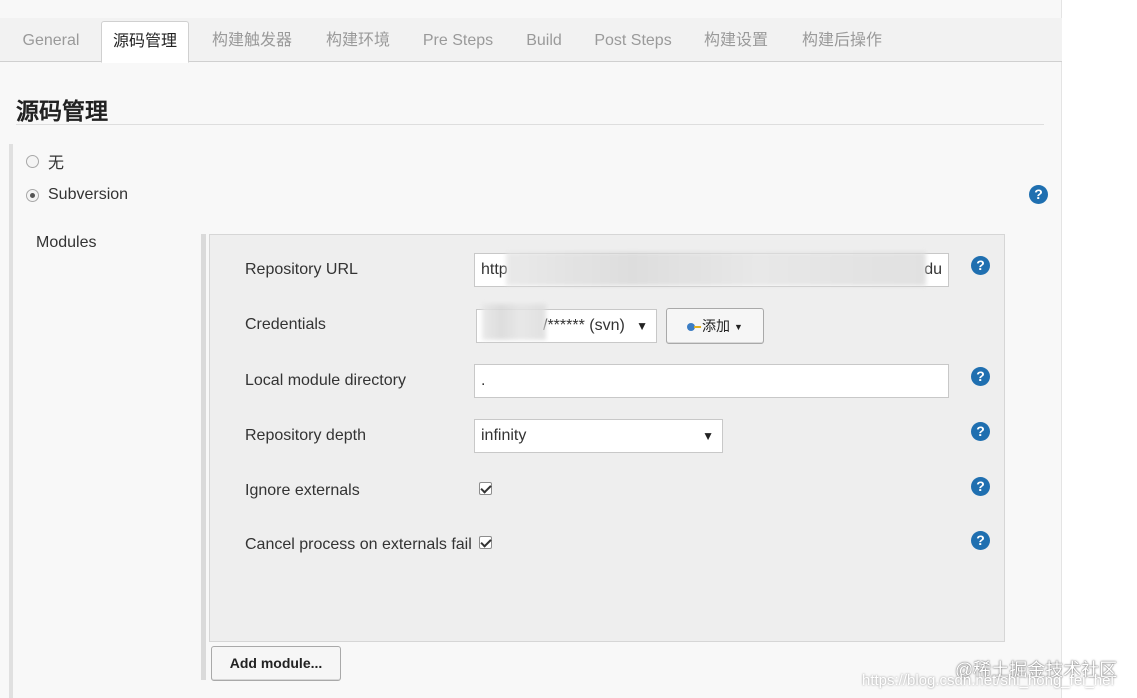  What do you see at coordinates (544, 41) in the screenshot?
I see `tab-build: Build` at bounding box center [544, 41].